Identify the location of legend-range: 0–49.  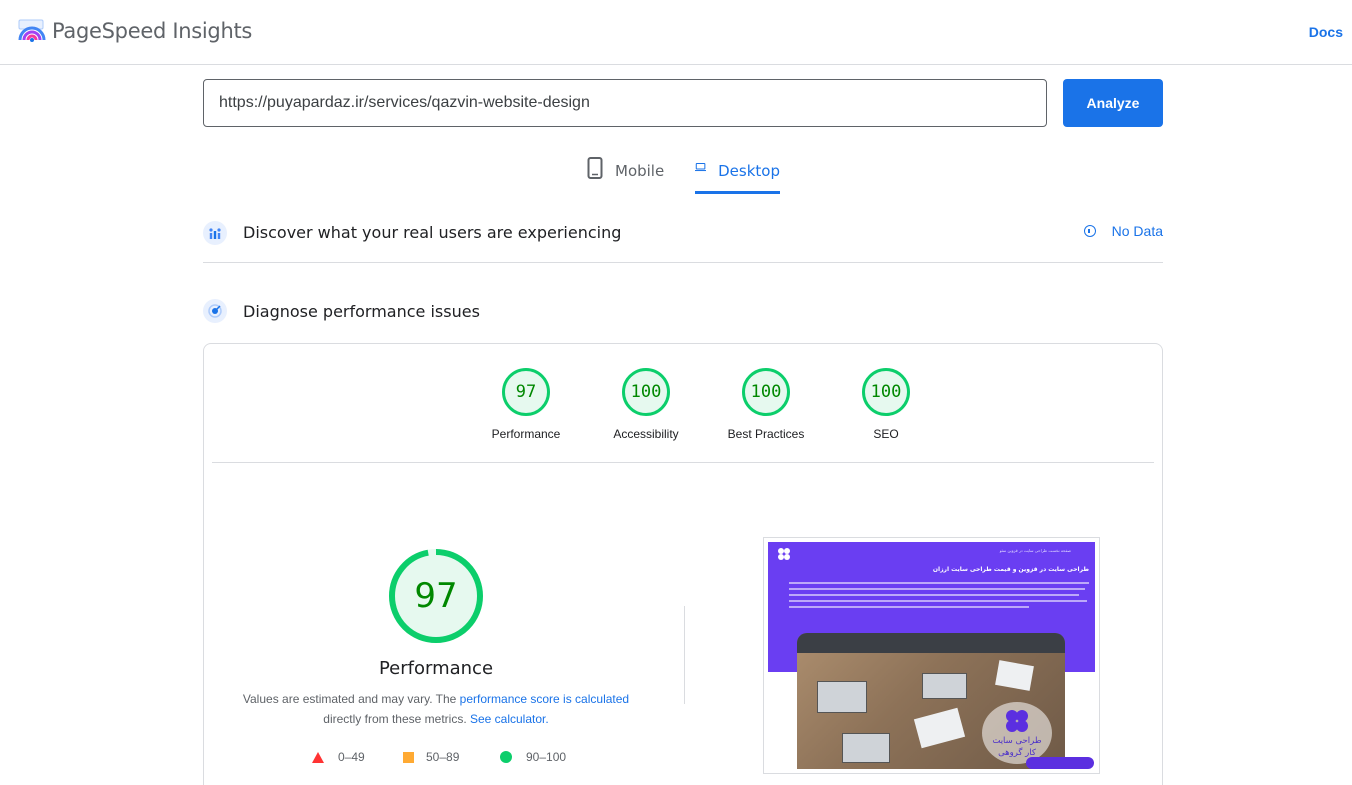
(351, 757).